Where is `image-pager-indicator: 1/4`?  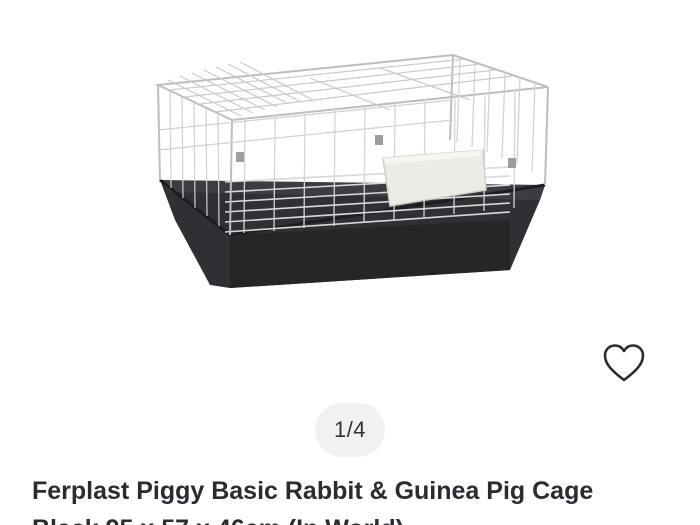
image-pager-indicator: 1/4 is located at coordinates (350, 430).